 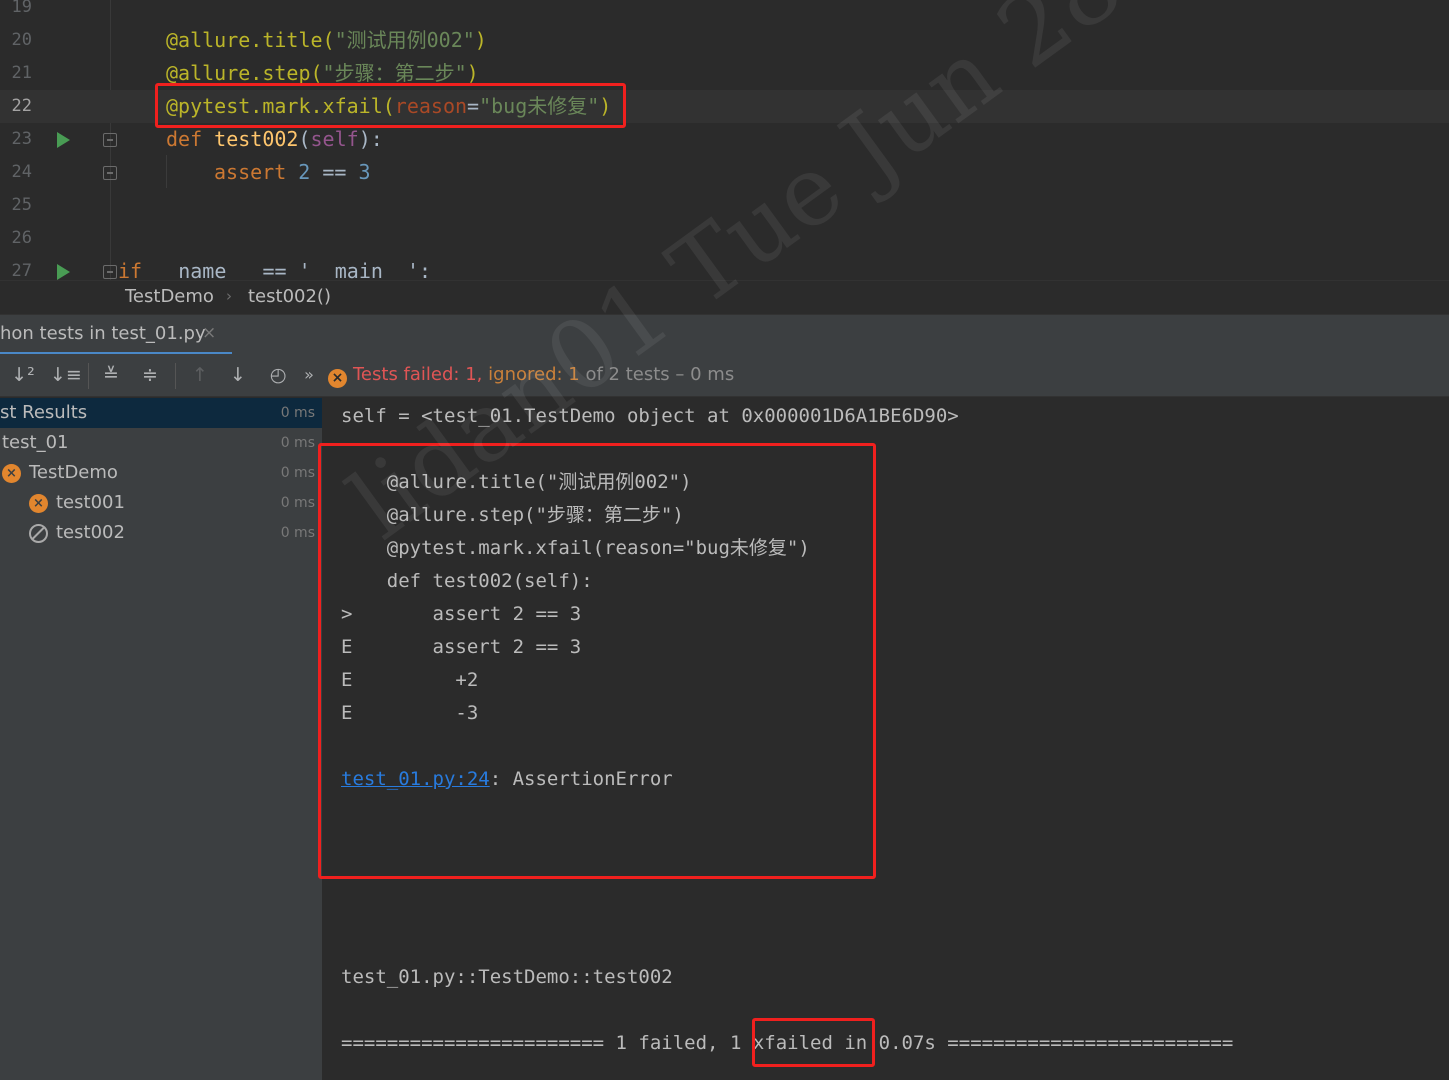 I want to click on code-text: @allure.title("测试用例002"), so click(x=326, y=40).